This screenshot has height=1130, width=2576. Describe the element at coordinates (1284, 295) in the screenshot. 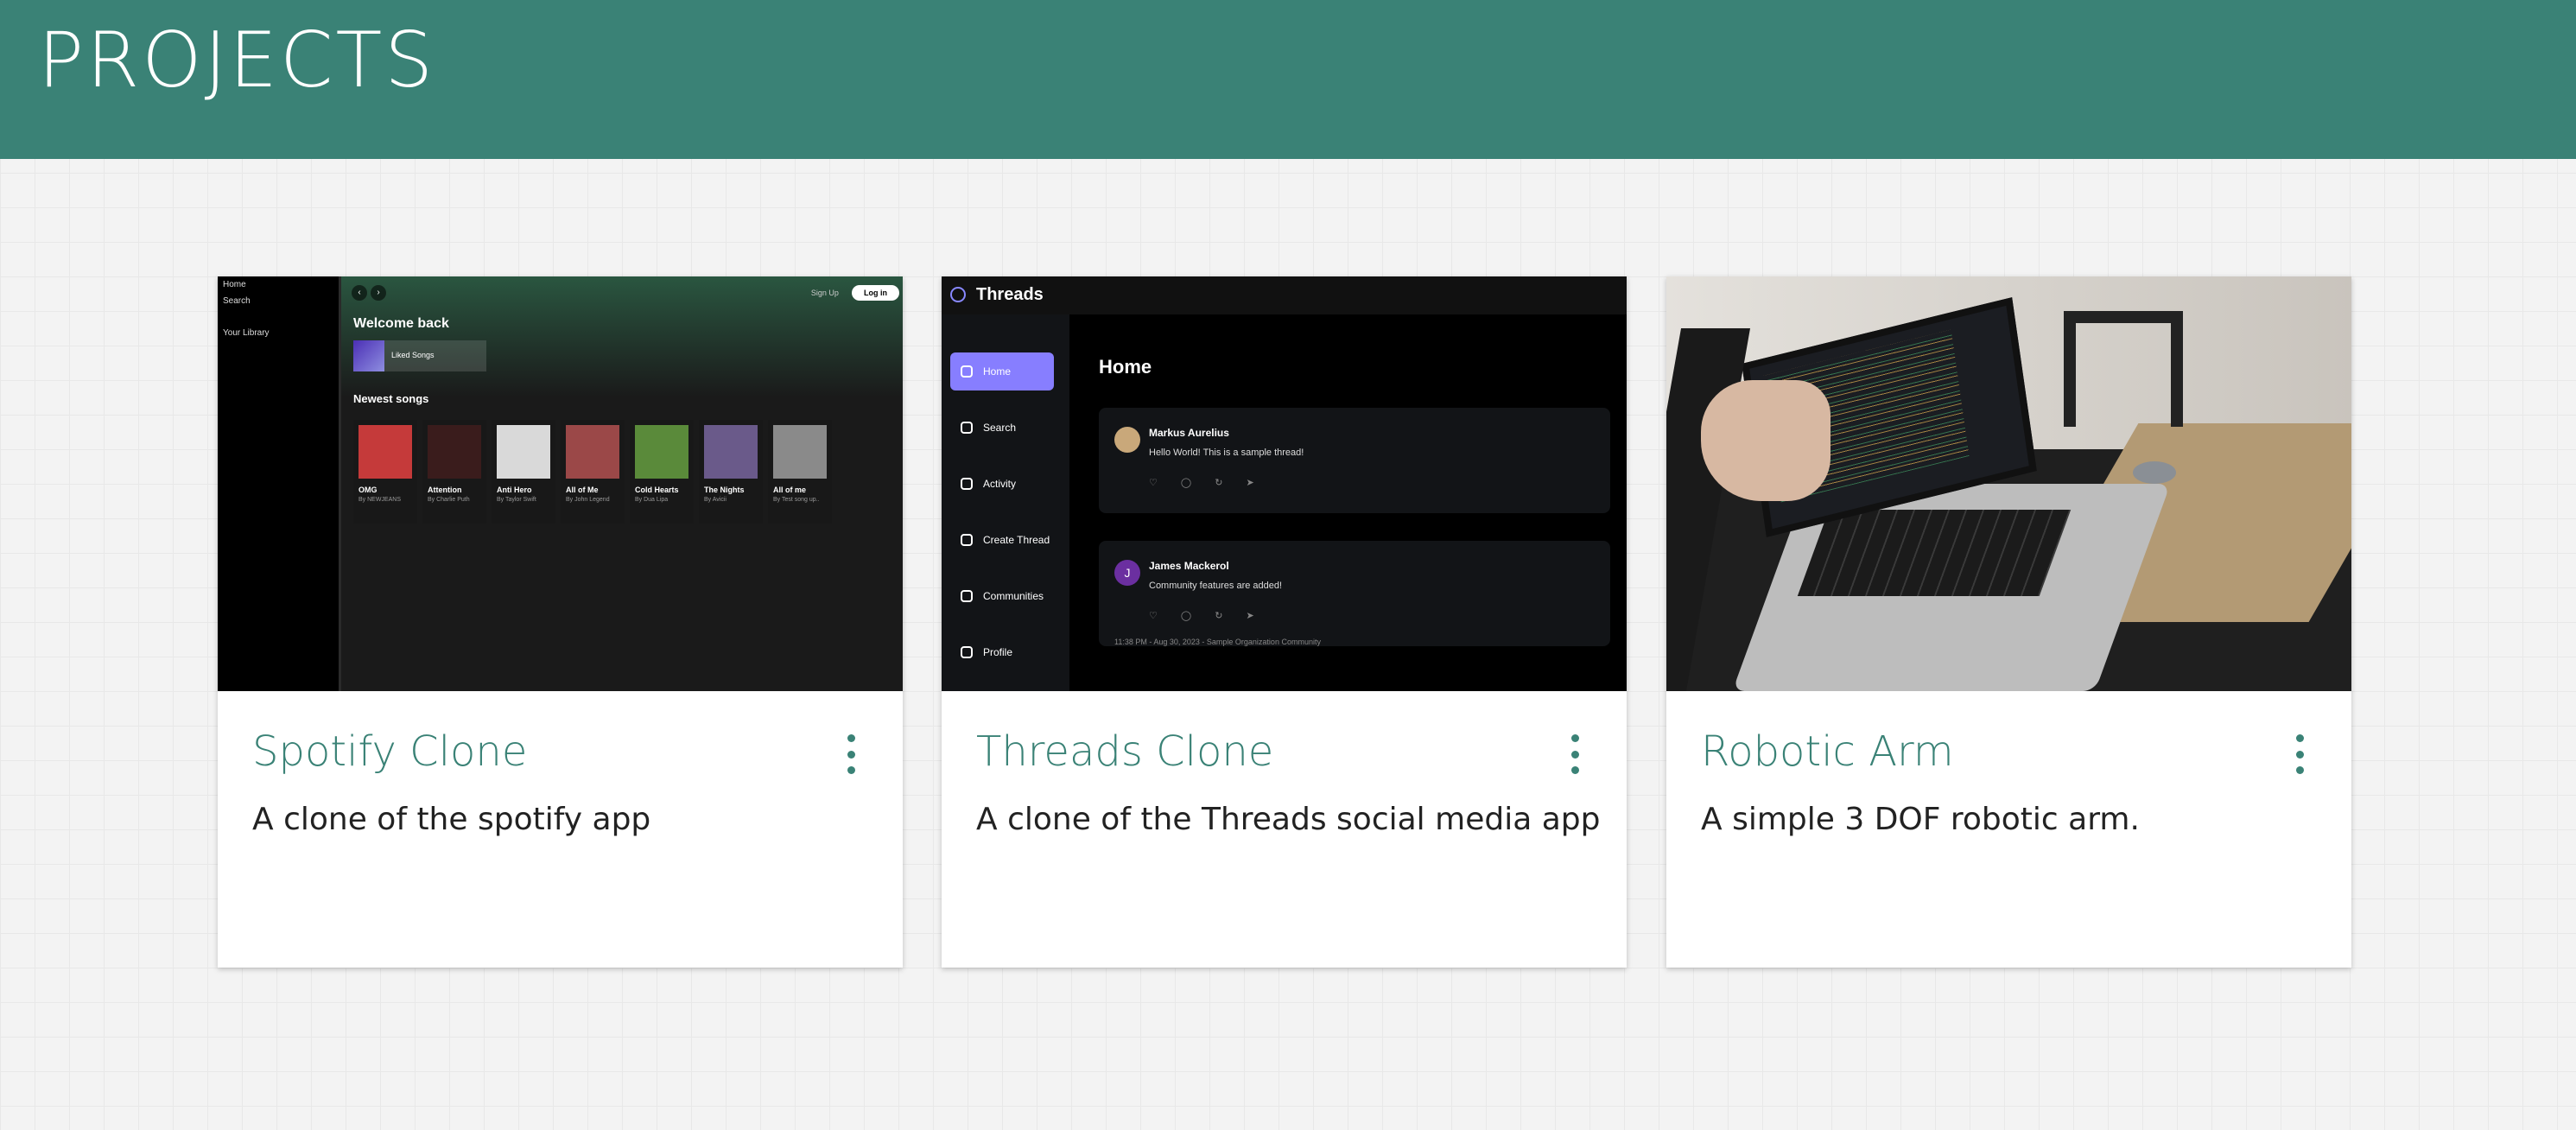

I see `threads-topbar: Threads` at that location.